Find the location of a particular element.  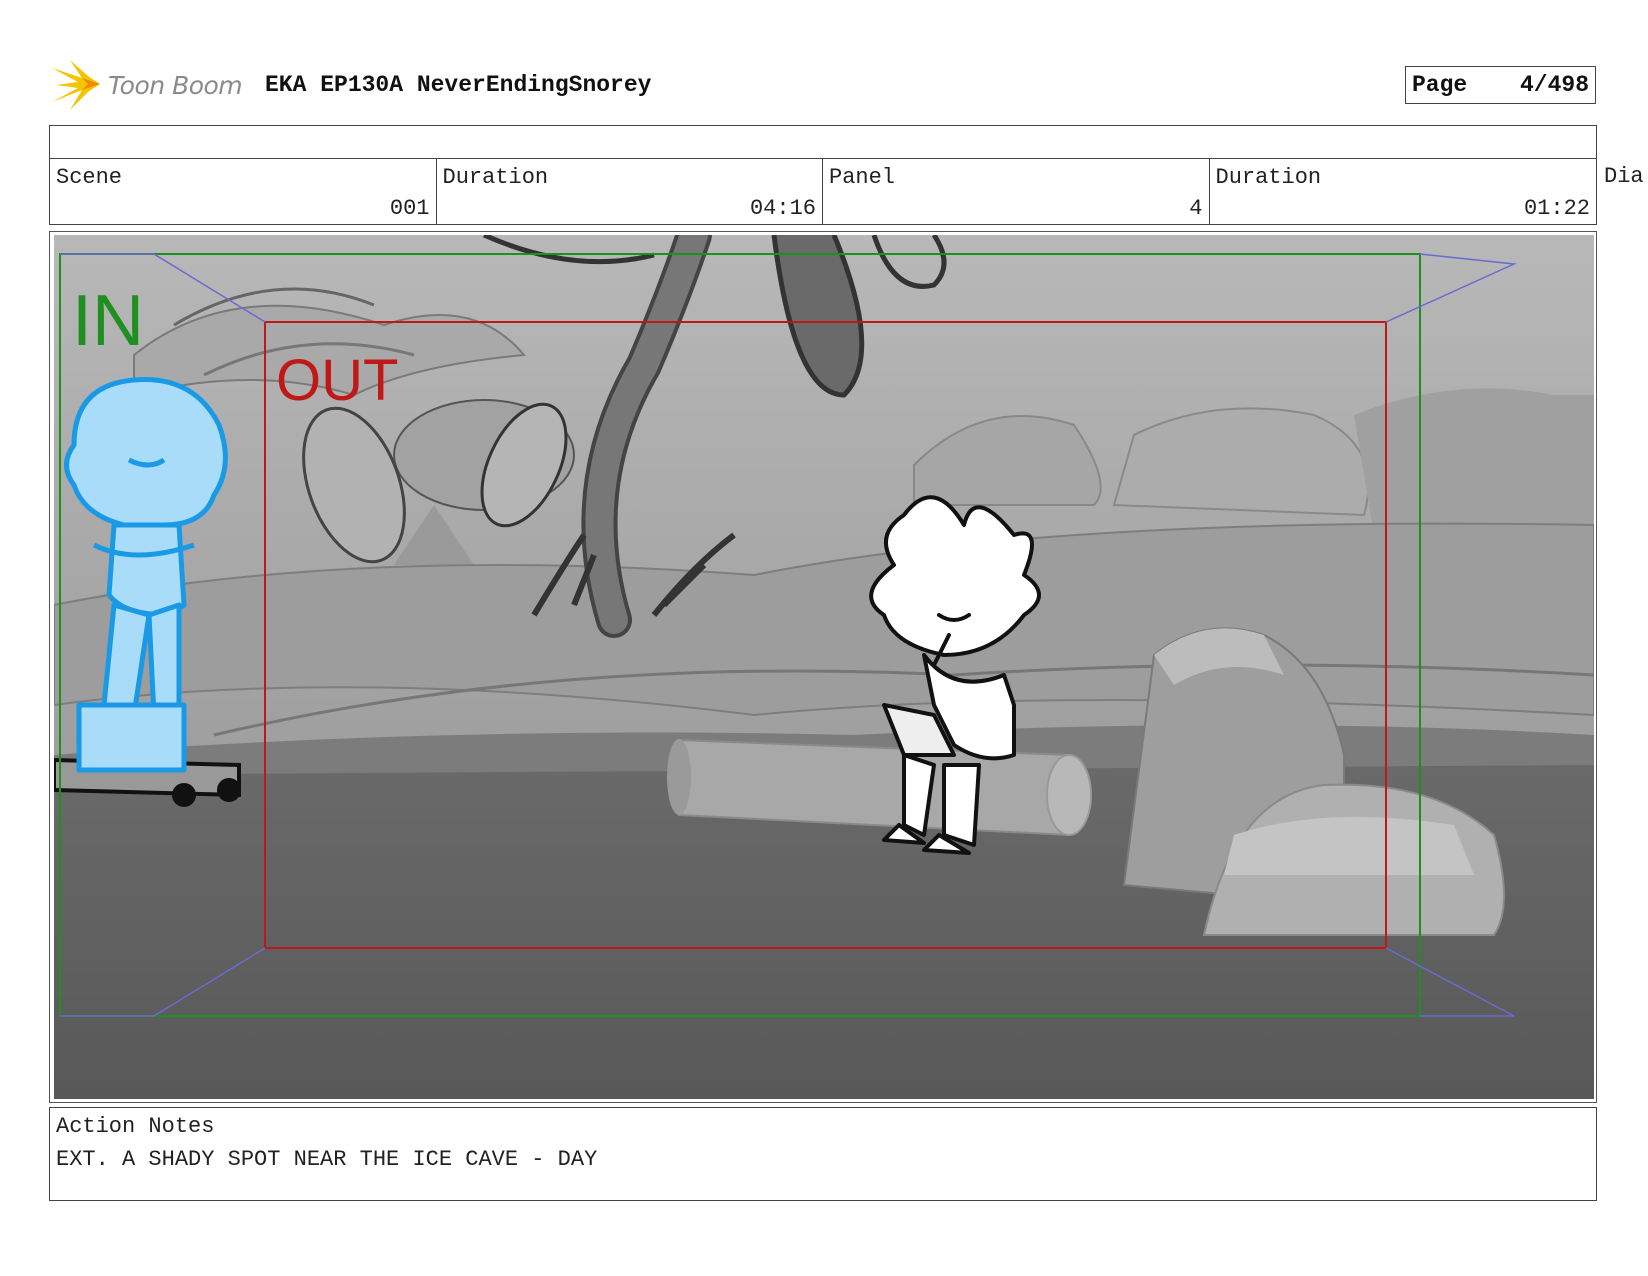

scene-duration-label: Duration is located at coordinates (495, 177).